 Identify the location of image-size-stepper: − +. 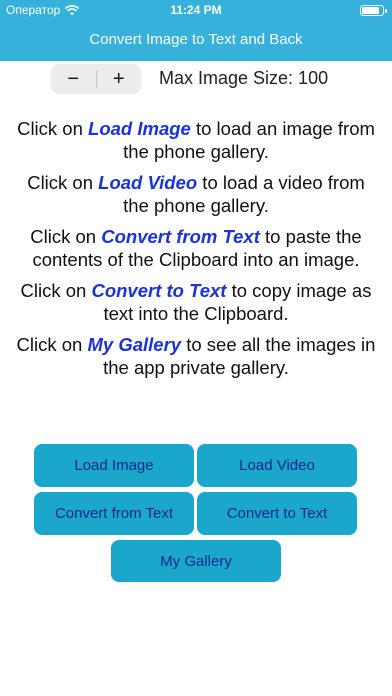
(96, 79).